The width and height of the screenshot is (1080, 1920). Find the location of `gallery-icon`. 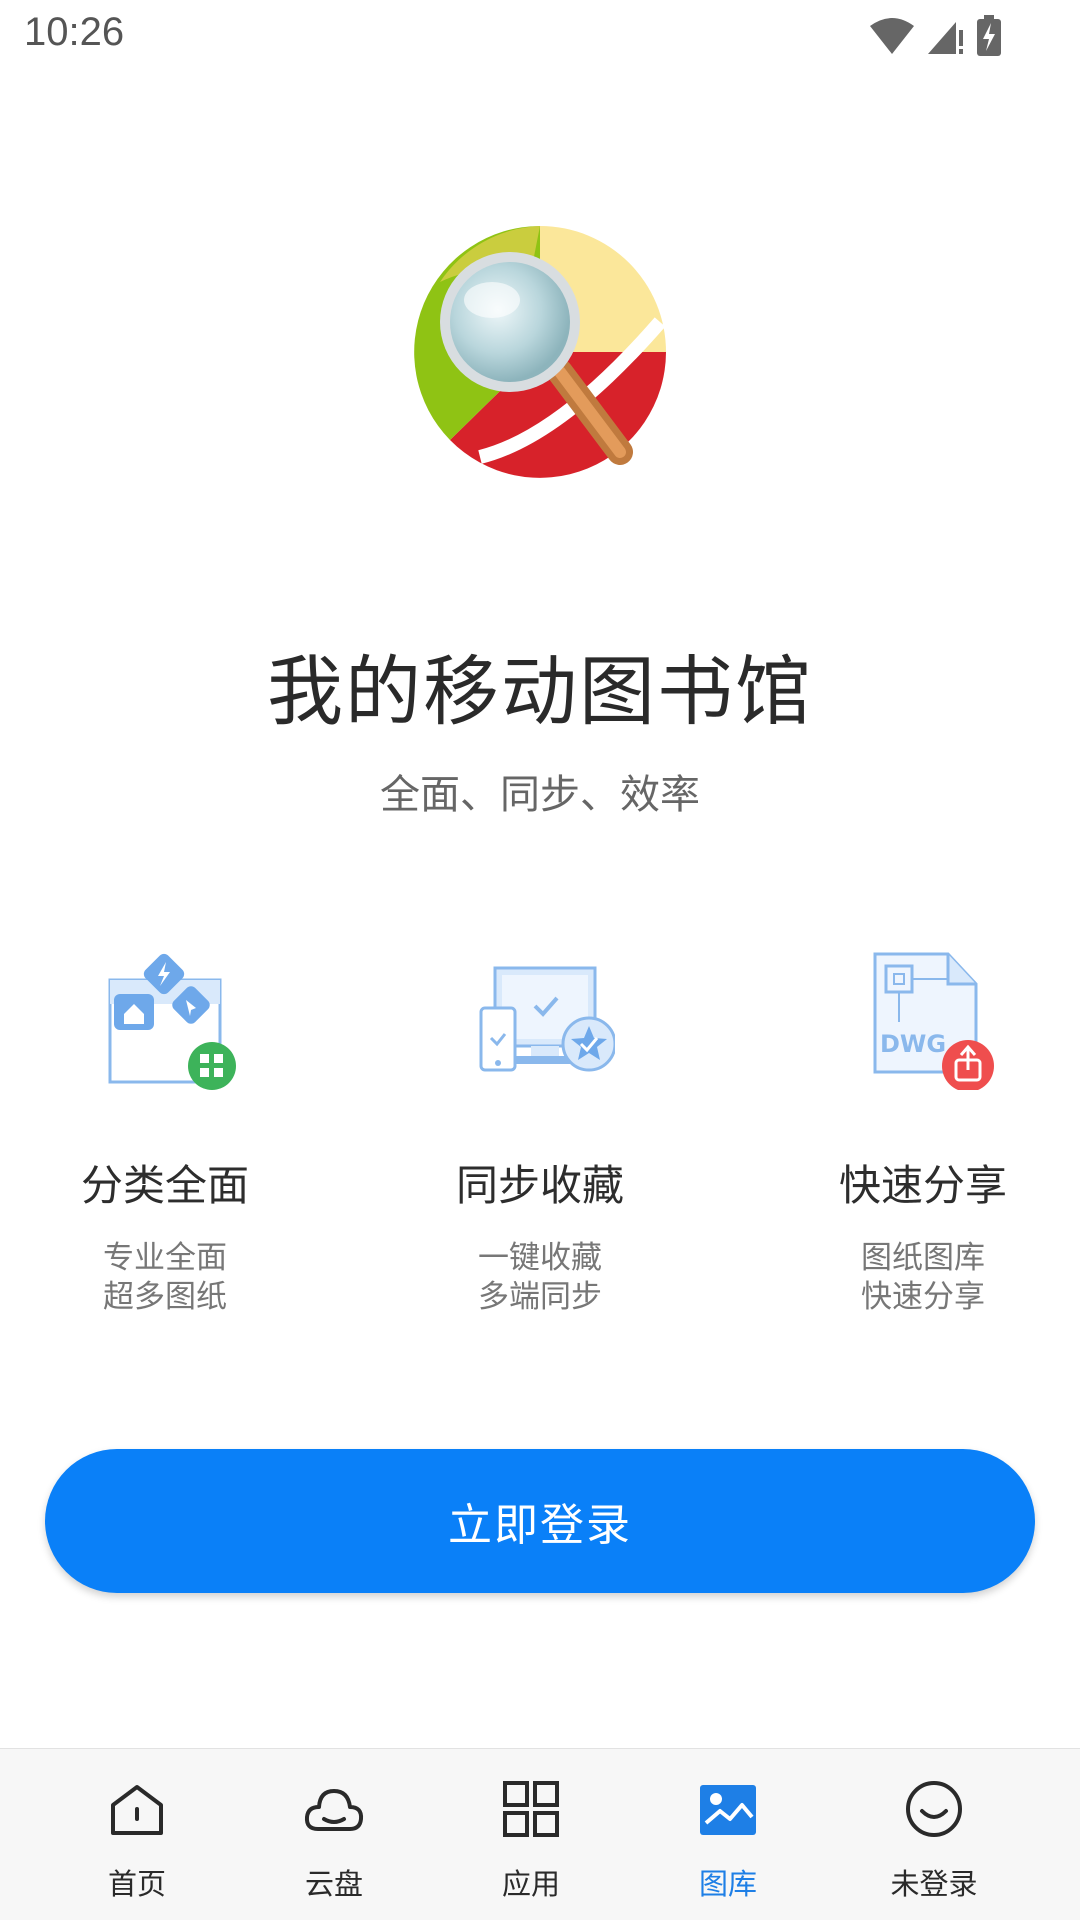

gallery-icon is located at coordinates (728, 1810).